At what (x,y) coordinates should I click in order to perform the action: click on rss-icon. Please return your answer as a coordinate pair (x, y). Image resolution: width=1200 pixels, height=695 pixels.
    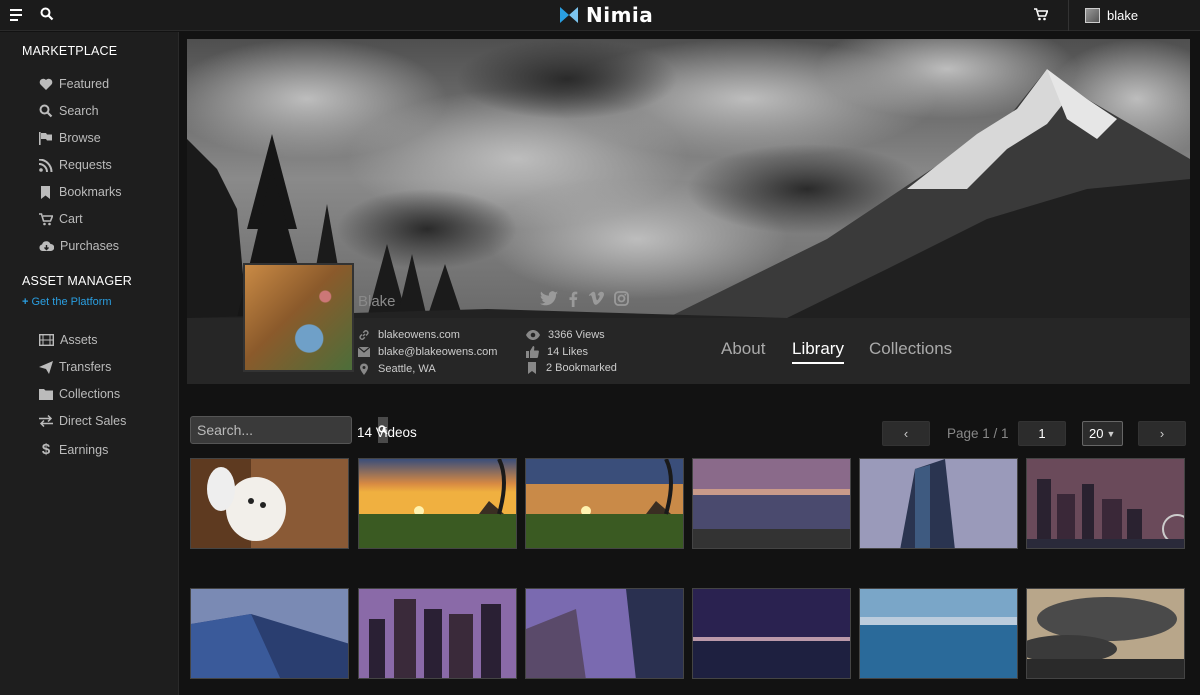
    Looking at the image, I should click on (46, 165).